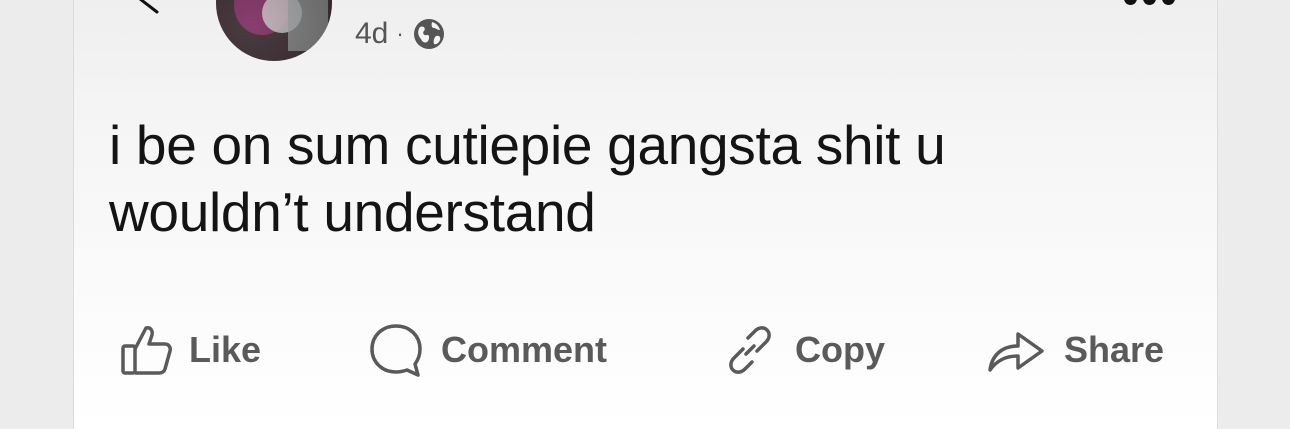  What do you see at coordinates (428, 34) in the screenshot?
I see `globe-icon` at bounding box center [428, 34].